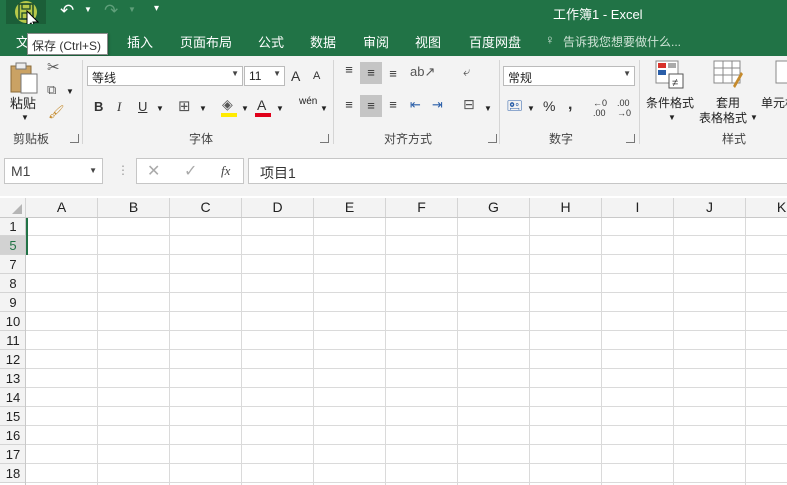 This screenshot has width=787, height=485. Describe the element at coordinates (13, 321) in the screenshot. I see `row-header-10: 10` at that location.